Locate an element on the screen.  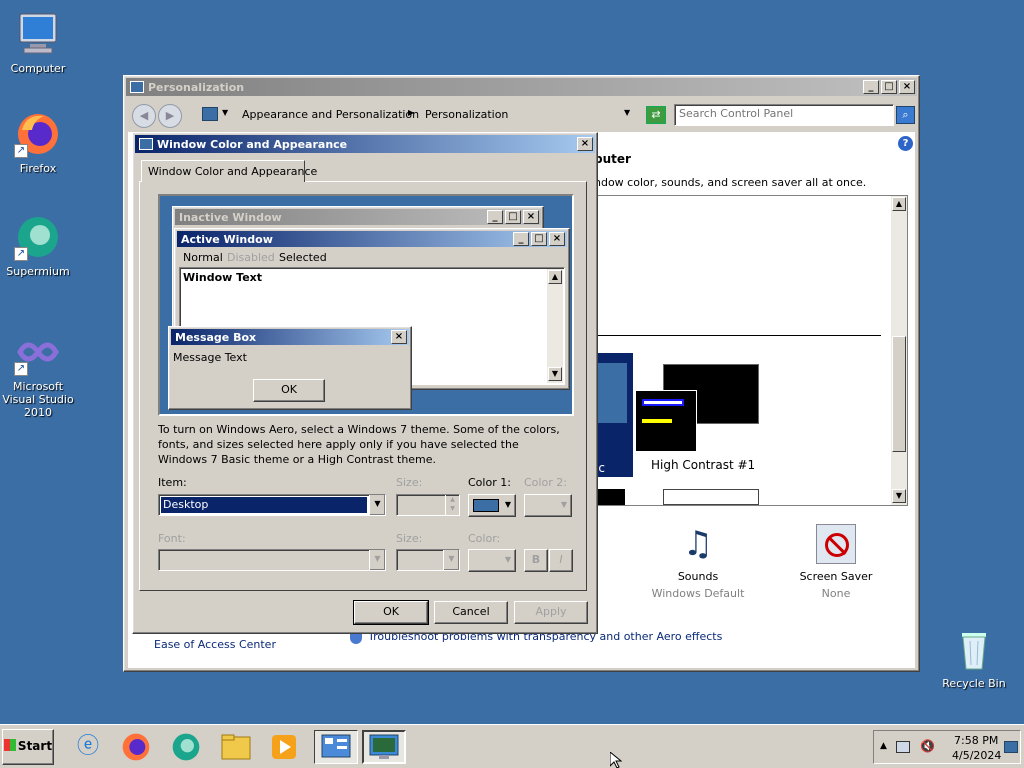
screensaver-value: None is located at coordinates (836, 593).